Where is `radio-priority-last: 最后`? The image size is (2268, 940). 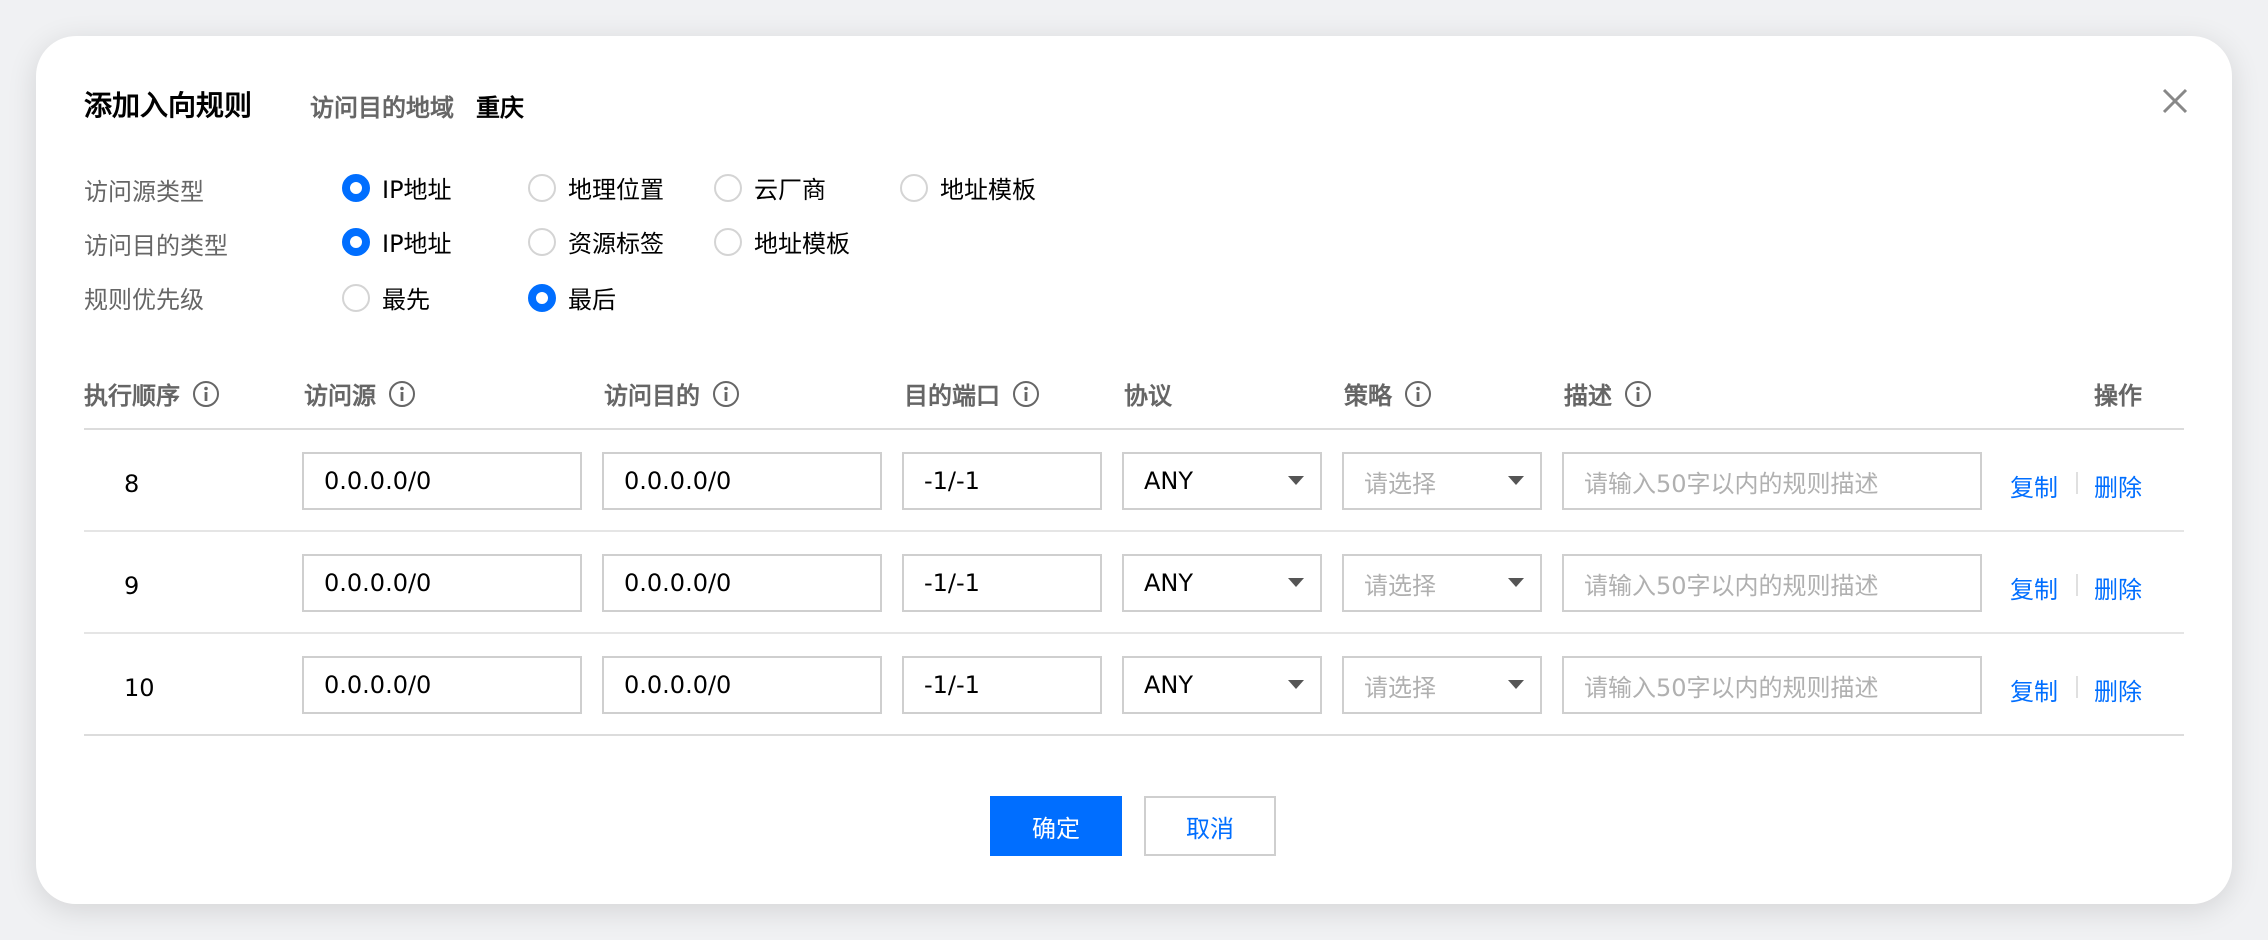 radio-priority-last: 最后 is located at coordinates (572, 297).